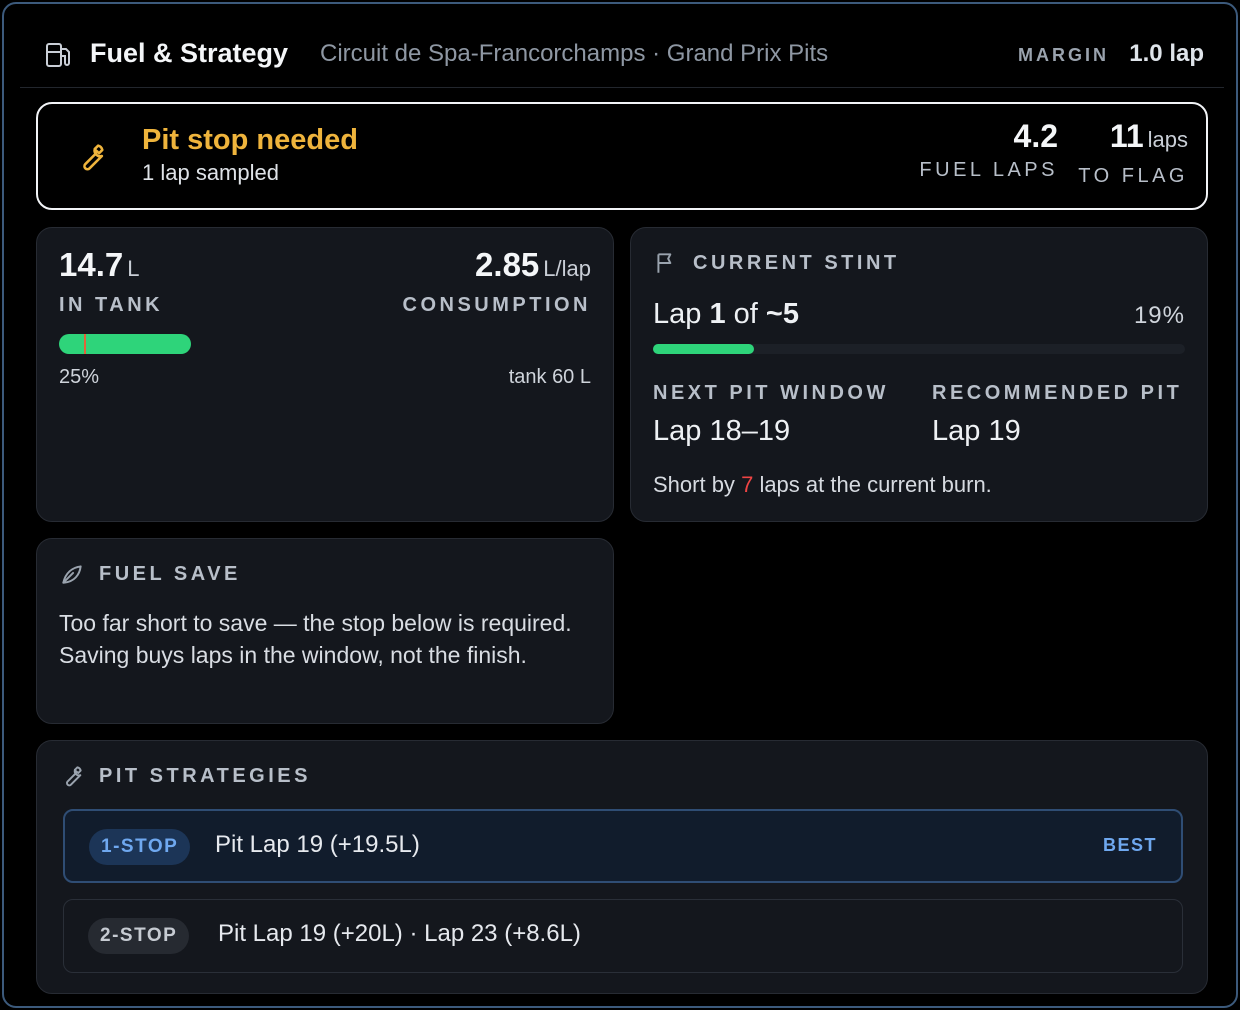 Image resolution: width=1240 pixels, height=1010 pixels. What do you see at coordinates (1167, 139) in the screenshot?
I see `to-flag-unit: laps` at bounding box center [1167, 139].